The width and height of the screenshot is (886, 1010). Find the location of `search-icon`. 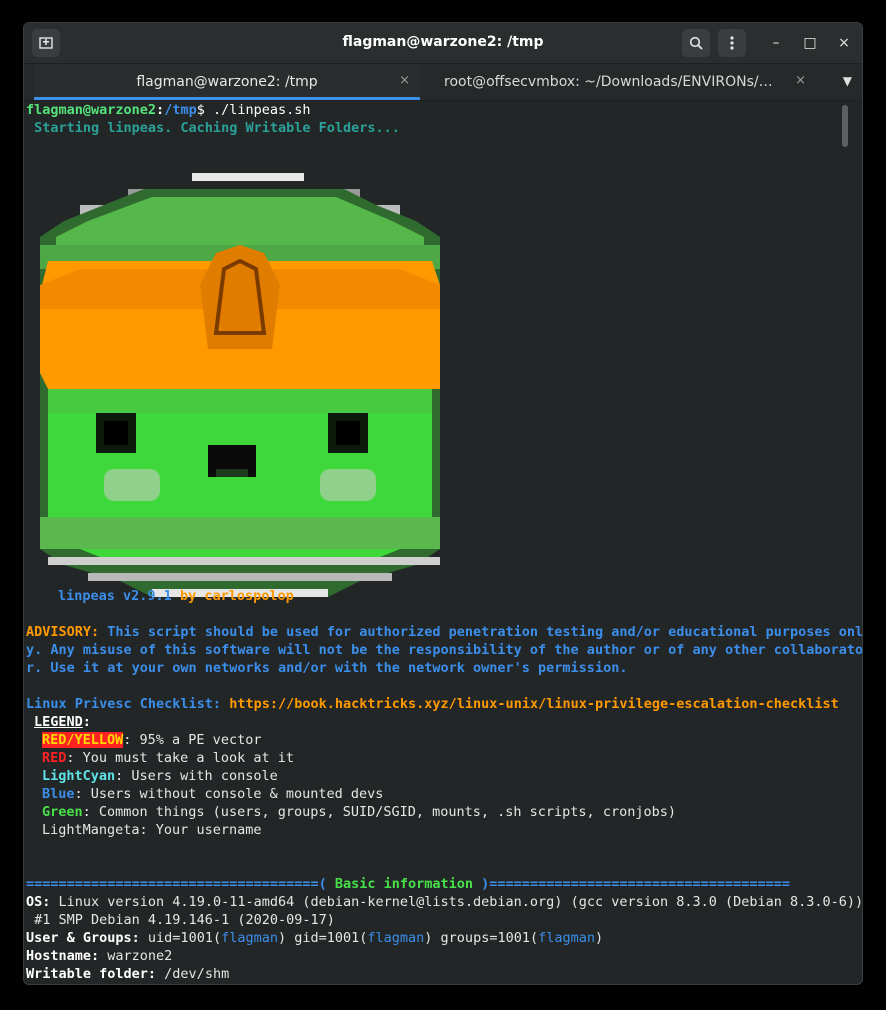

search-icon is located at coordinates (696, 43).